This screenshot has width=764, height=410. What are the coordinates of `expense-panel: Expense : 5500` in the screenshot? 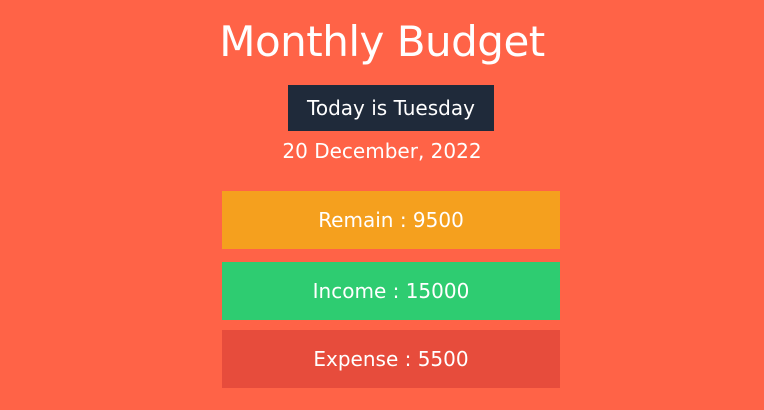 It's located at (391, 359).